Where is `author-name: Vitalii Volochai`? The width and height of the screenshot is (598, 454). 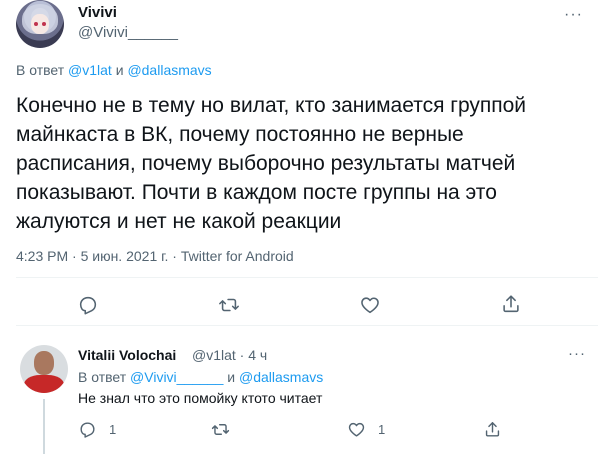 author-name: Vitalii Volochai is located at coordinates (127, 355).